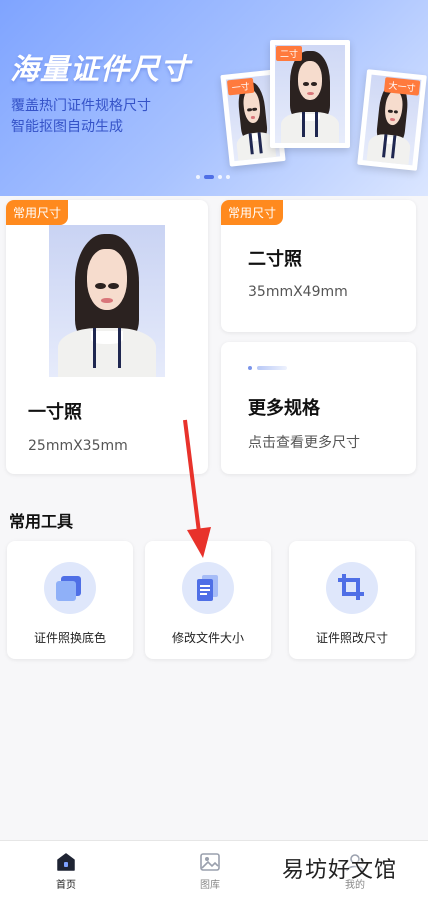 The height and width of the screenshot is (900, 428). Describe the element at coordinates (310, 94) in the screenshot. I see `banner-photo-two-inch: 二寸` at that location.